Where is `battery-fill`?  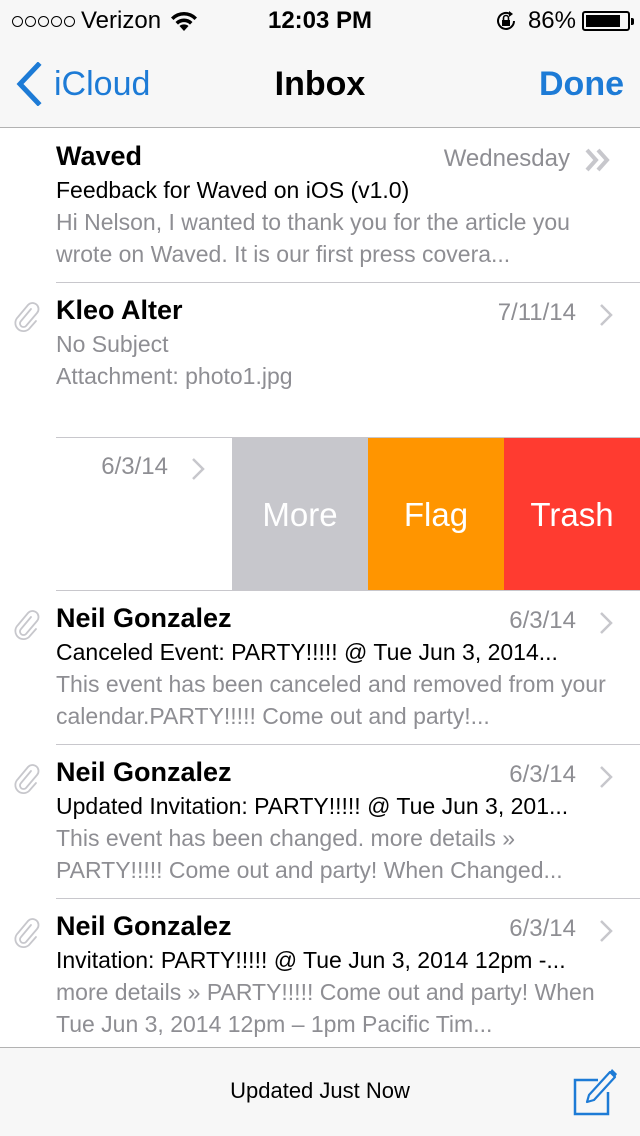 battery-fill is located at coordinates (603, 21).